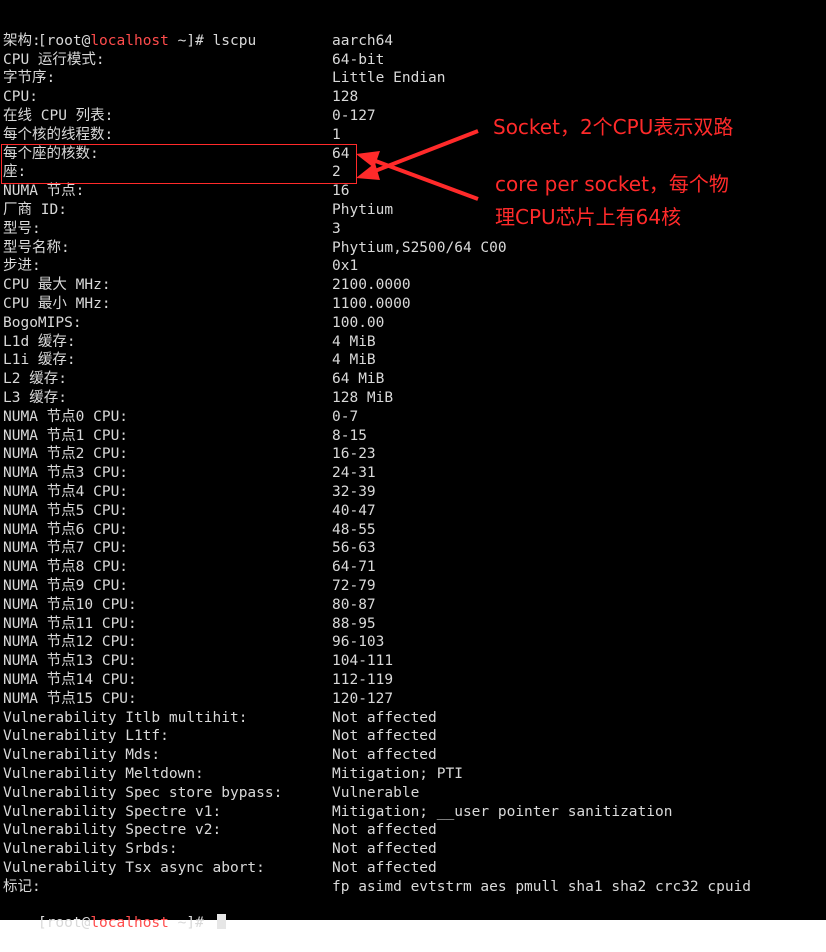 This screenshot has height=952, width=826. What do you see at coordinates (612, 184) in the screenshot?
I see `annotation-core-note-line1: core per socket，每个物` at bounding box center [612, 184].